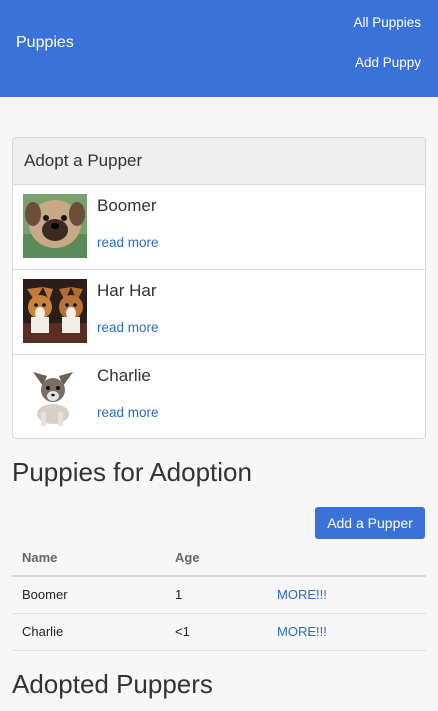  Describe the element at coordinates (88, 632) in the screenshot. I see `cell-name: Charlie` at that location.